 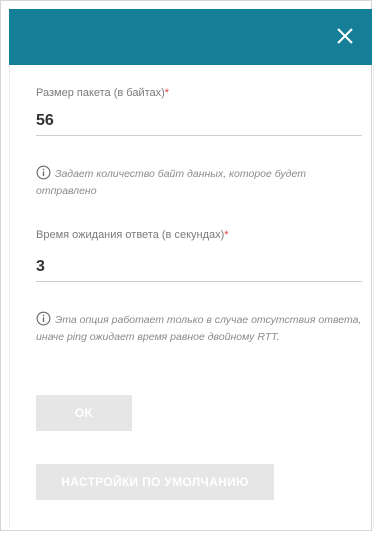 I want to click on restore-defaults-button: НАСТРОЙКИ ПО УМОЛЧАНИЮ, so click(x=155, y=482).